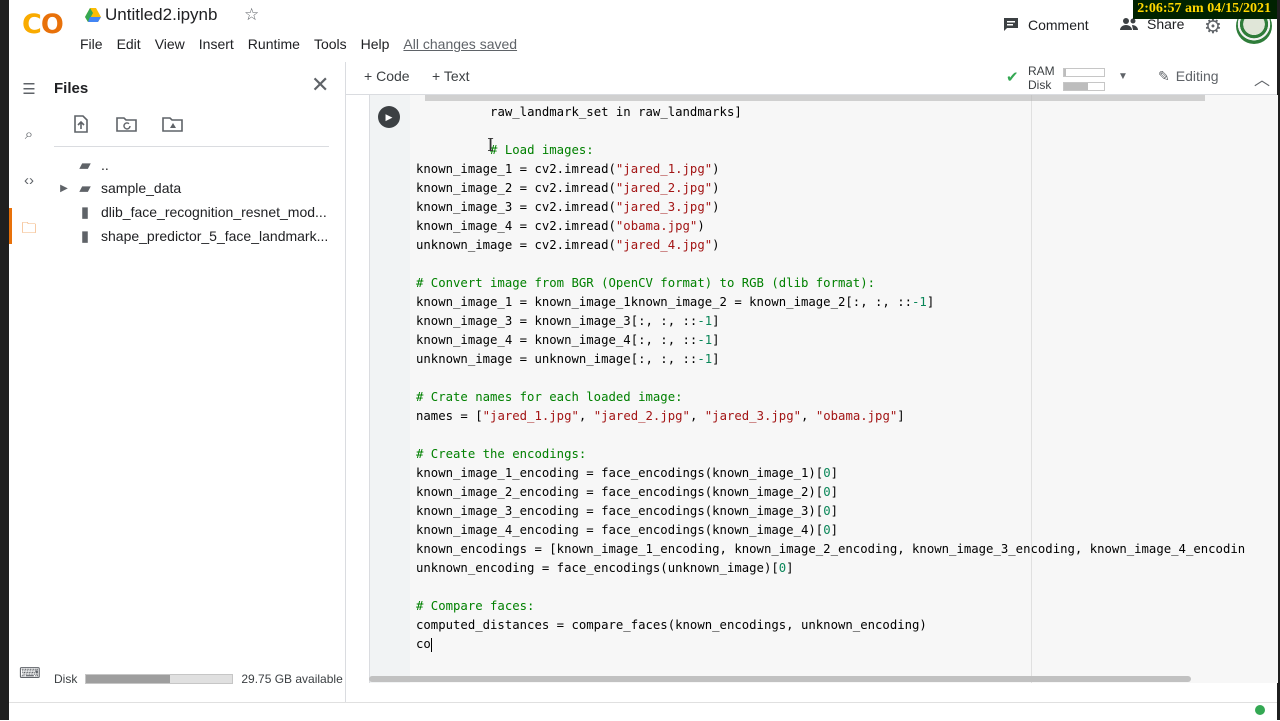  I want to click on add-text-button: + Text, so click(451, 76).